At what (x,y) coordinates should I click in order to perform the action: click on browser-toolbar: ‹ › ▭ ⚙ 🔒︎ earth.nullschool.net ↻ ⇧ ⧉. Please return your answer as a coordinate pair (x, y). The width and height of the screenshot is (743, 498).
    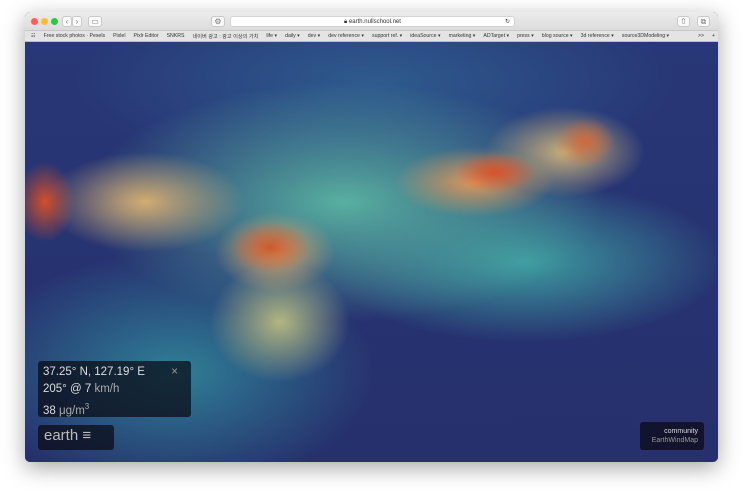
    Looking at the image, I should click on (371, 21).